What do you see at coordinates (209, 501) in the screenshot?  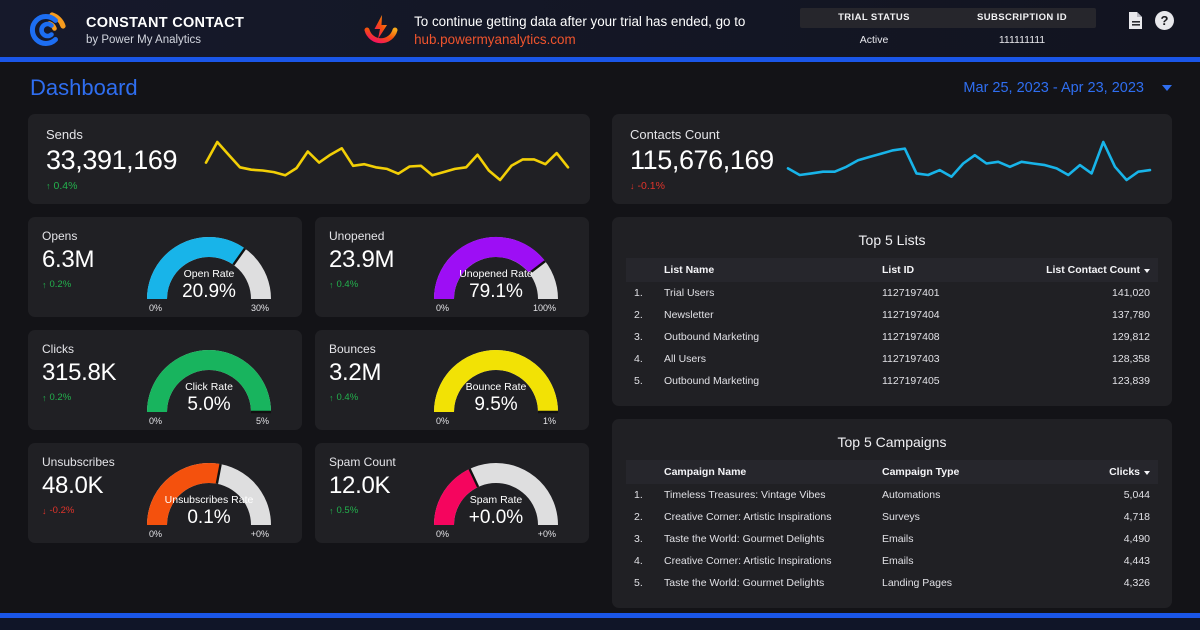 I see `unsubscribes-gauge: Unsubscribes Rate0.1% 0% +0%` at bounding box center [209, 501].